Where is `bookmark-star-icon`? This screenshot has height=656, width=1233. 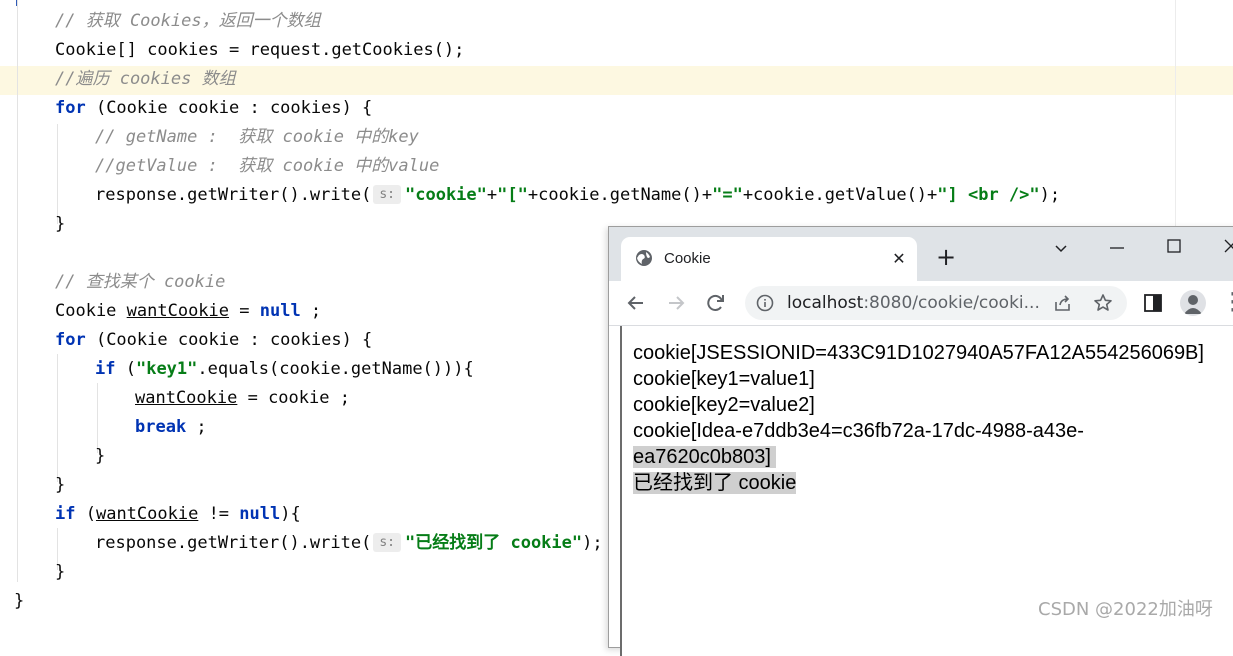
bookmark-star-icon is located at coordinates (1103, 303).